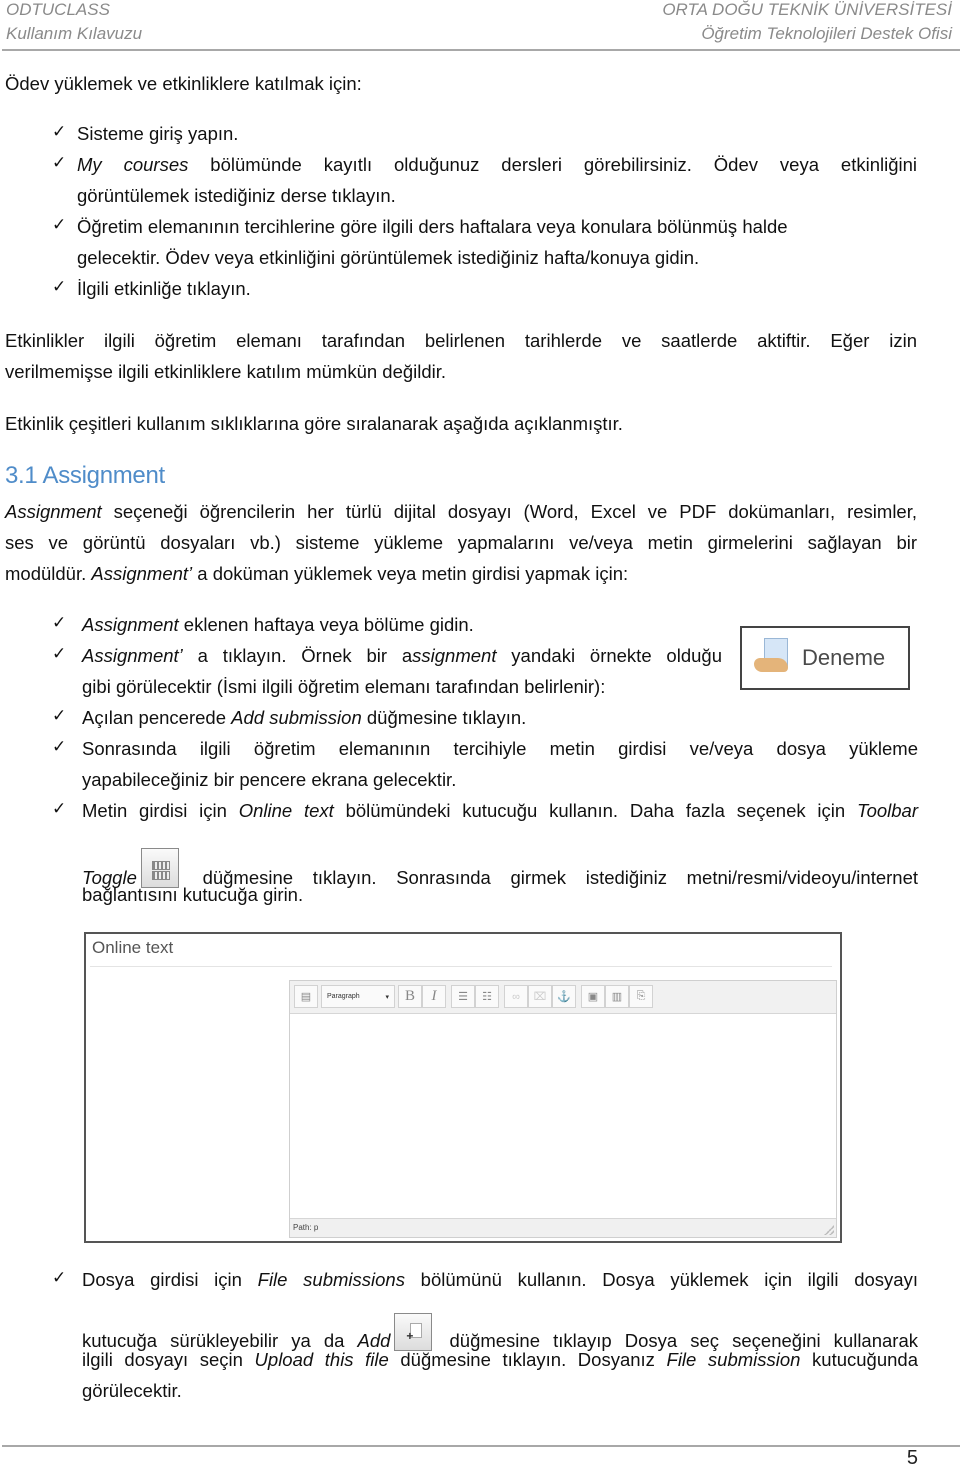  I want to click on footer-divider, so click(481, 1446).